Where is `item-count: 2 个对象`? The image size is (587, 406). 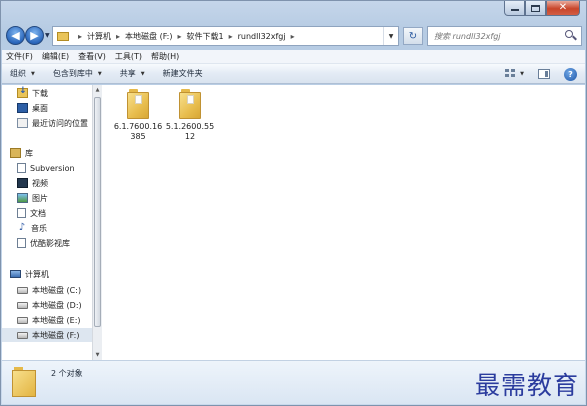
item-count: 2 个对象 is located at coordinates (67, 373).